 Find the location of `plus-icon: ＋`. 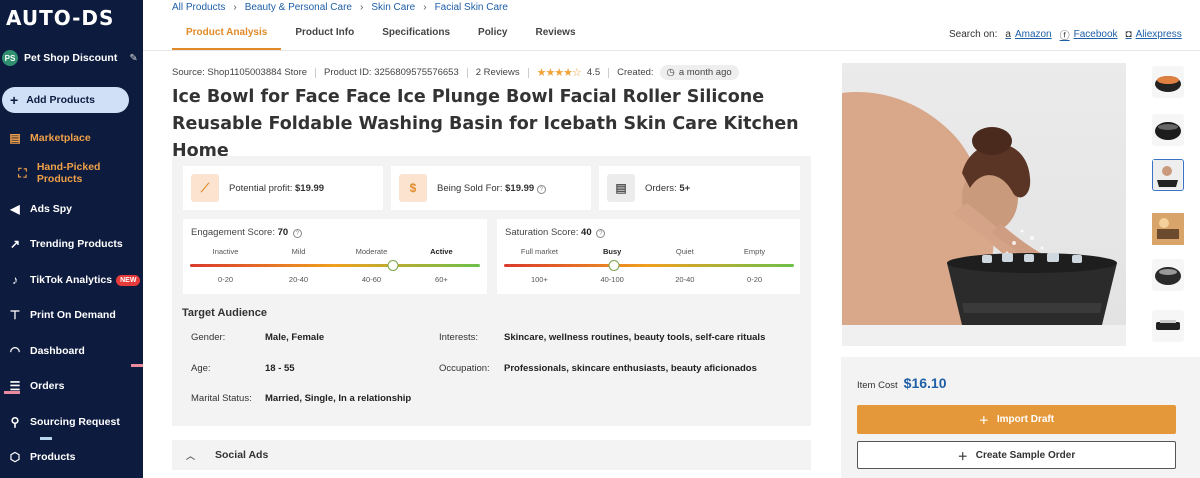

plus-icon: ＋ is located at coordinates (983, 421).